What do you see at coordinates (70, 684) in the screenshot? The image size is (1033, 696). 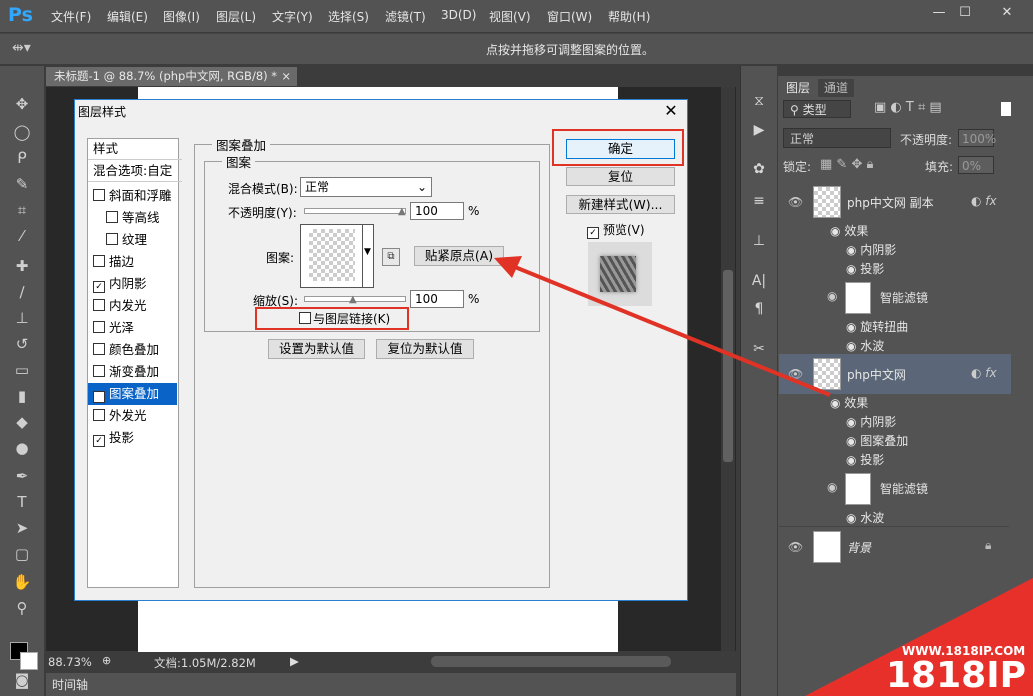 I see `timeline-label: 时间轴` at bounding box center [70, 684].